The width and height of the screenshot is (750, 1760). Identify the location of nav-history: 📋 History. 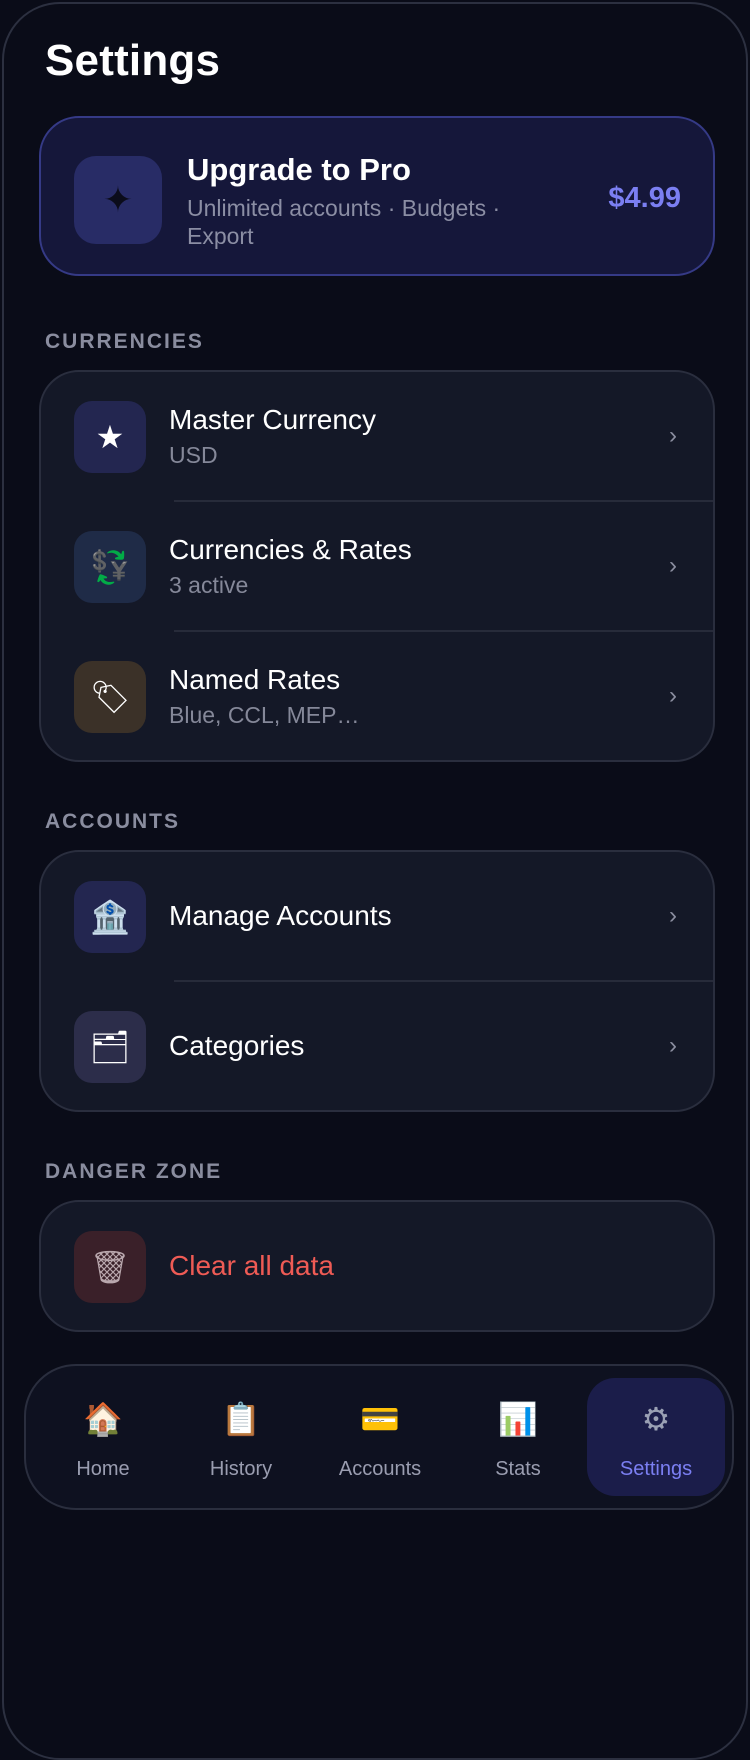
(241, 1437).